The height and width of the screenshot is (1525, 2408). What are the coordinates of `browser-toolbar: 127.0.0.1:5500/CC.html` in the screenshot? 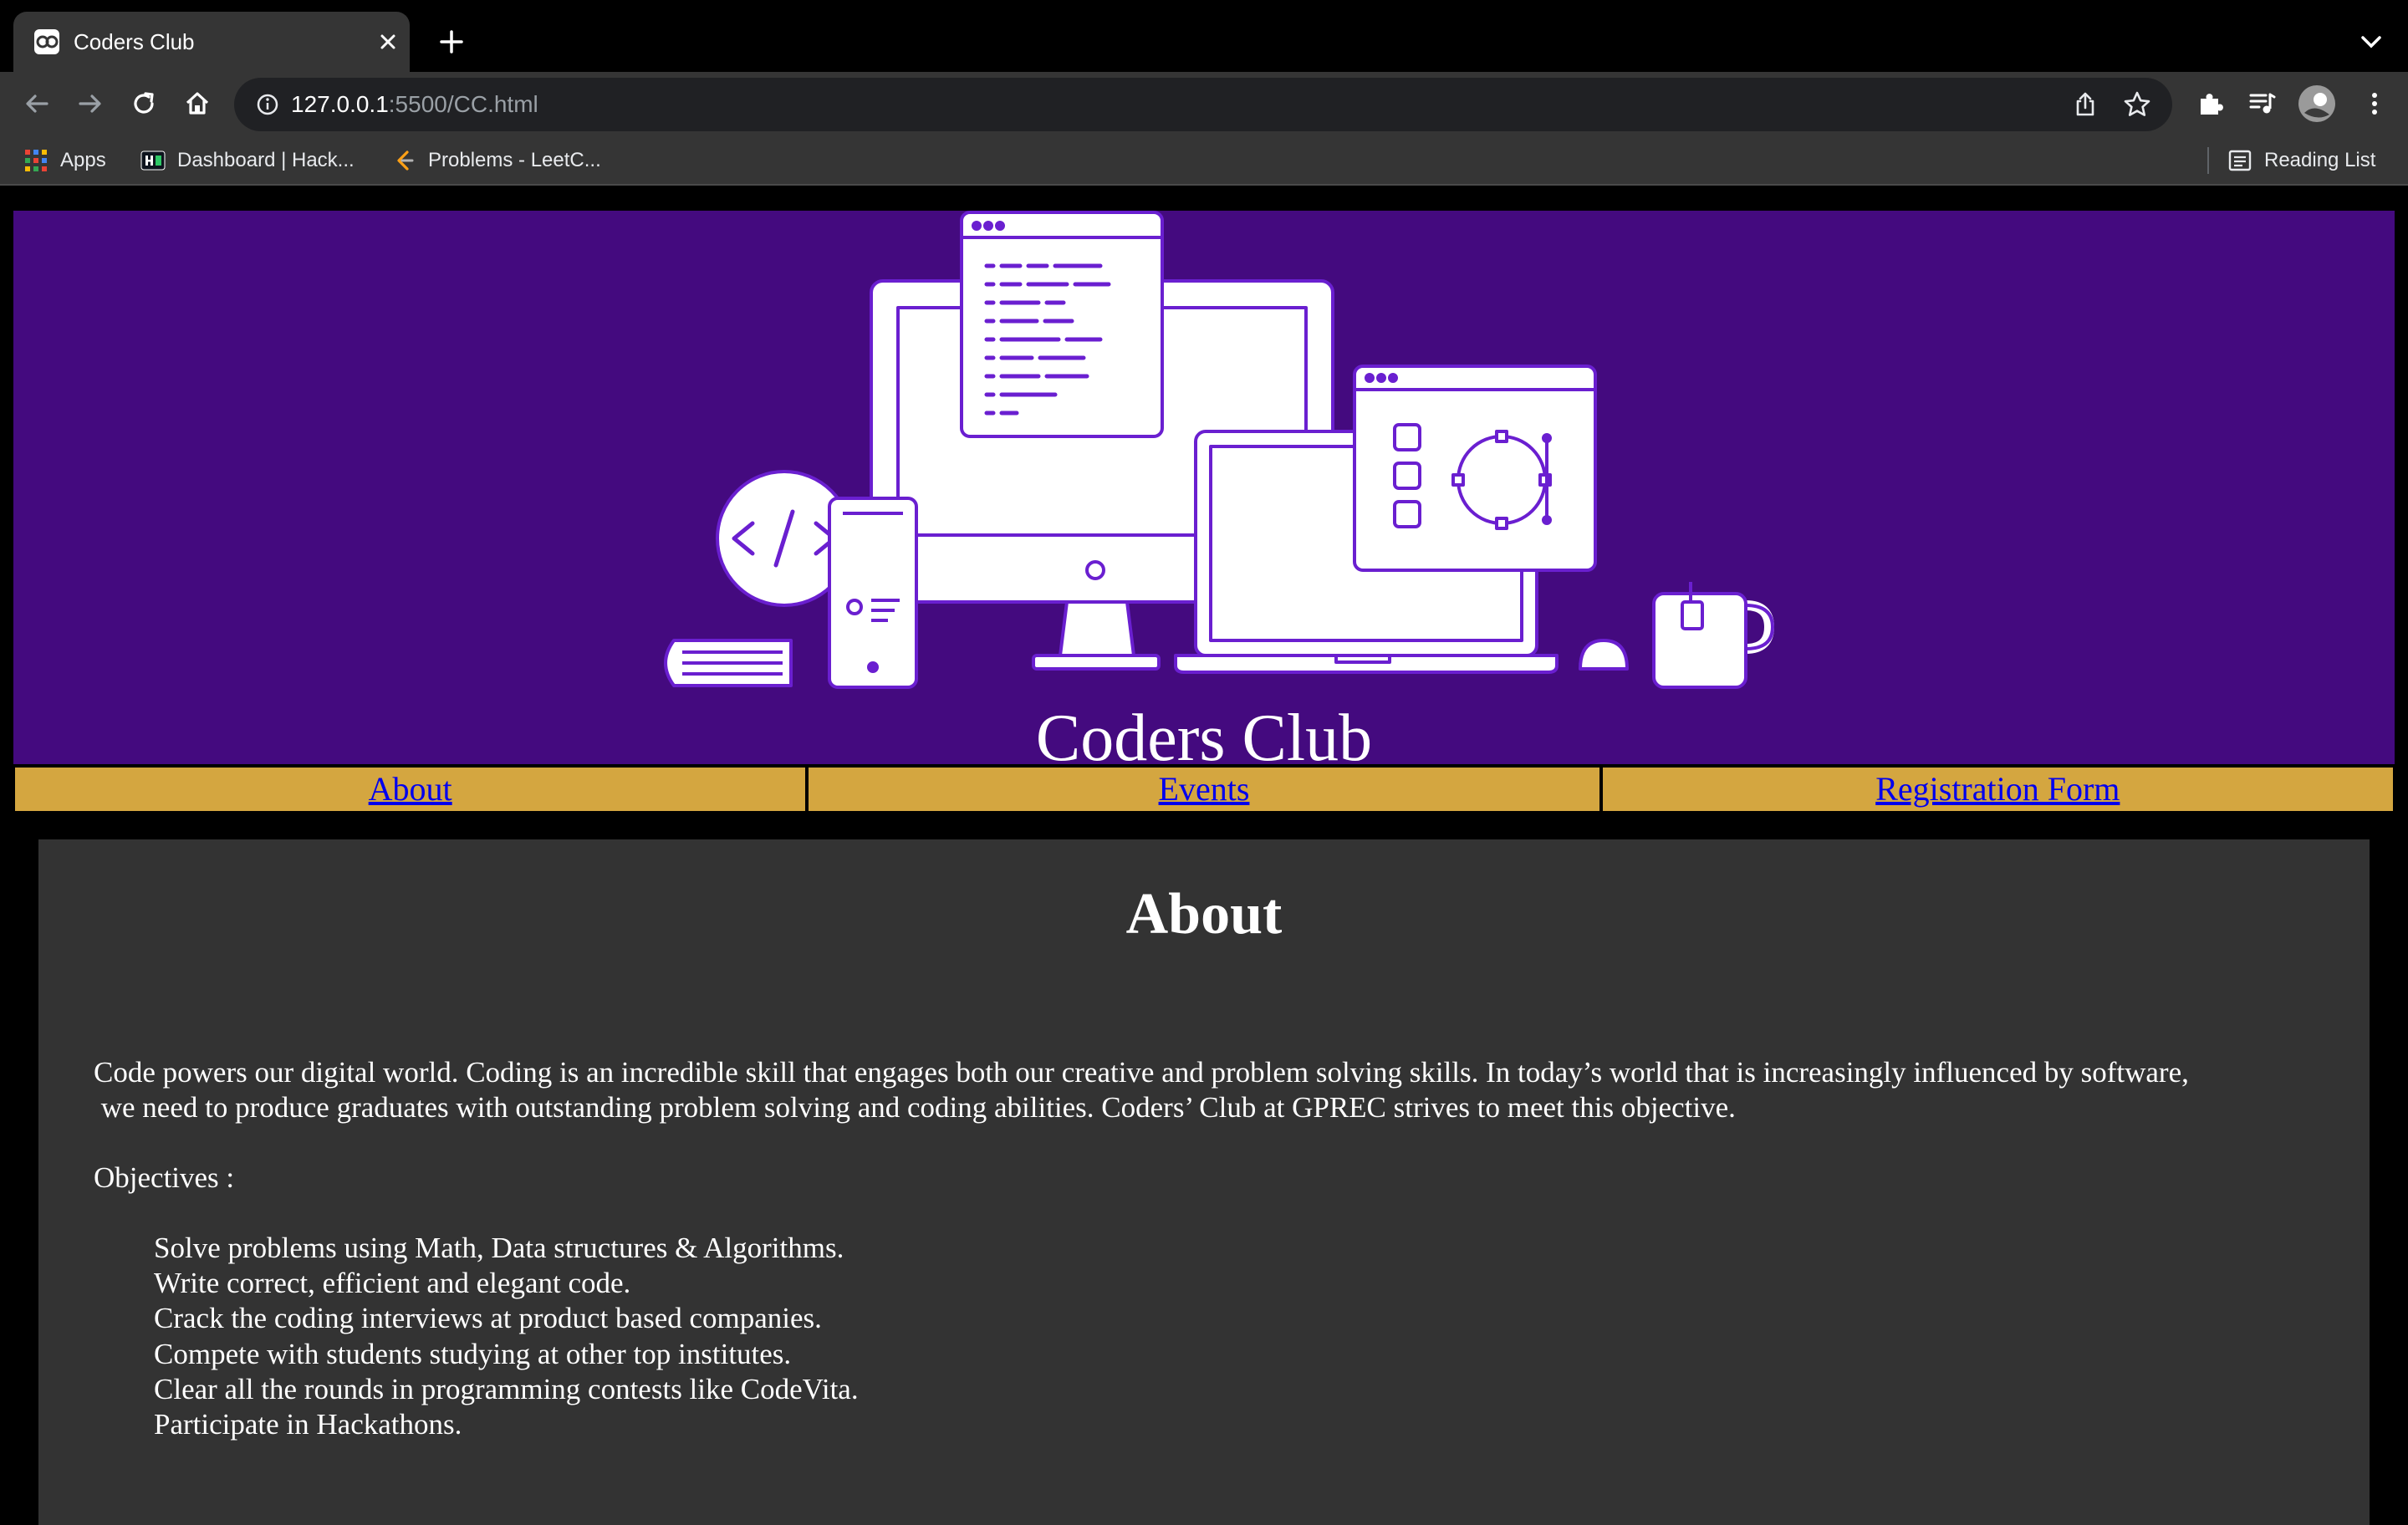 It's located at (1204, 104).